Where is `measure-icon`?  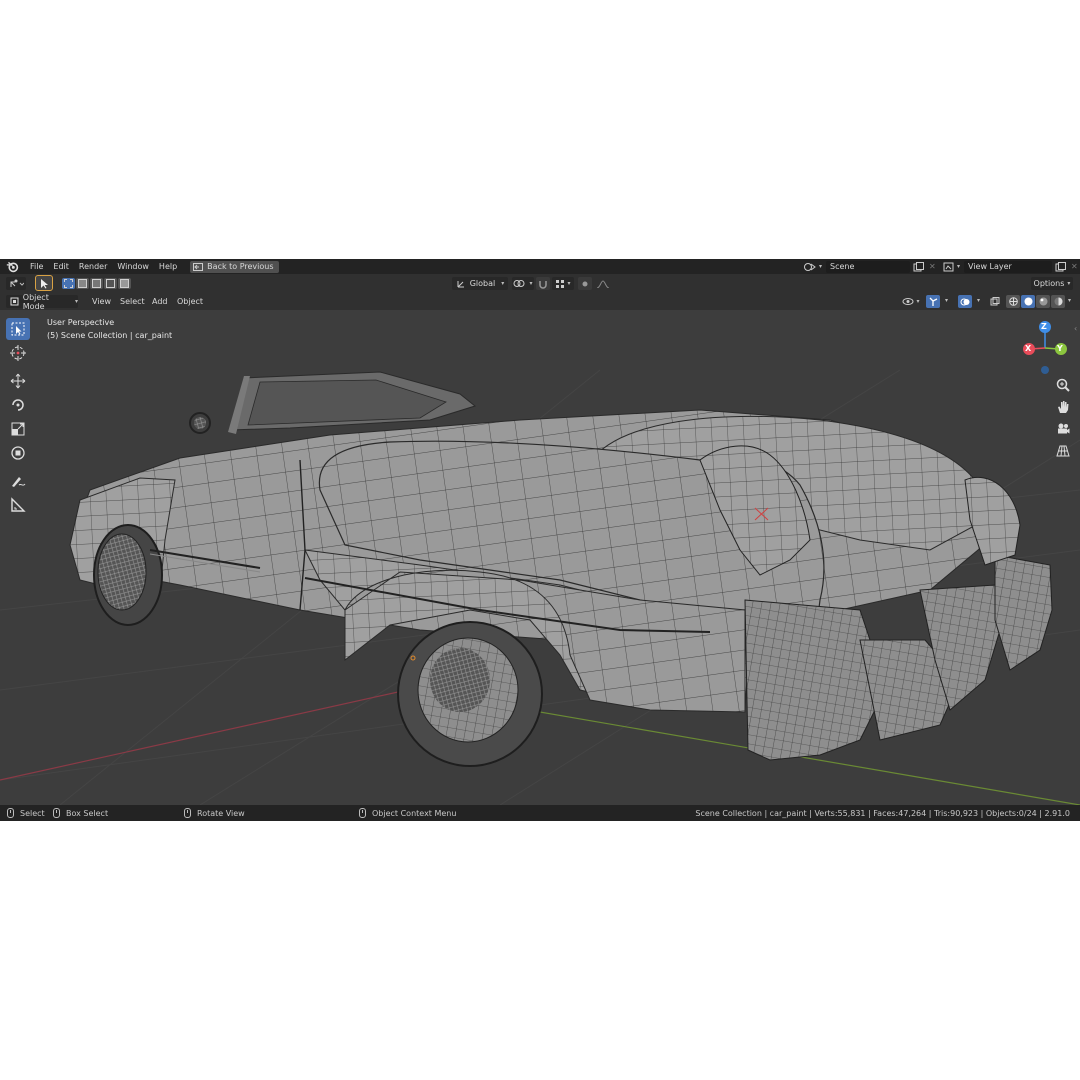 measure-icon is located at coordinates (18, 505).